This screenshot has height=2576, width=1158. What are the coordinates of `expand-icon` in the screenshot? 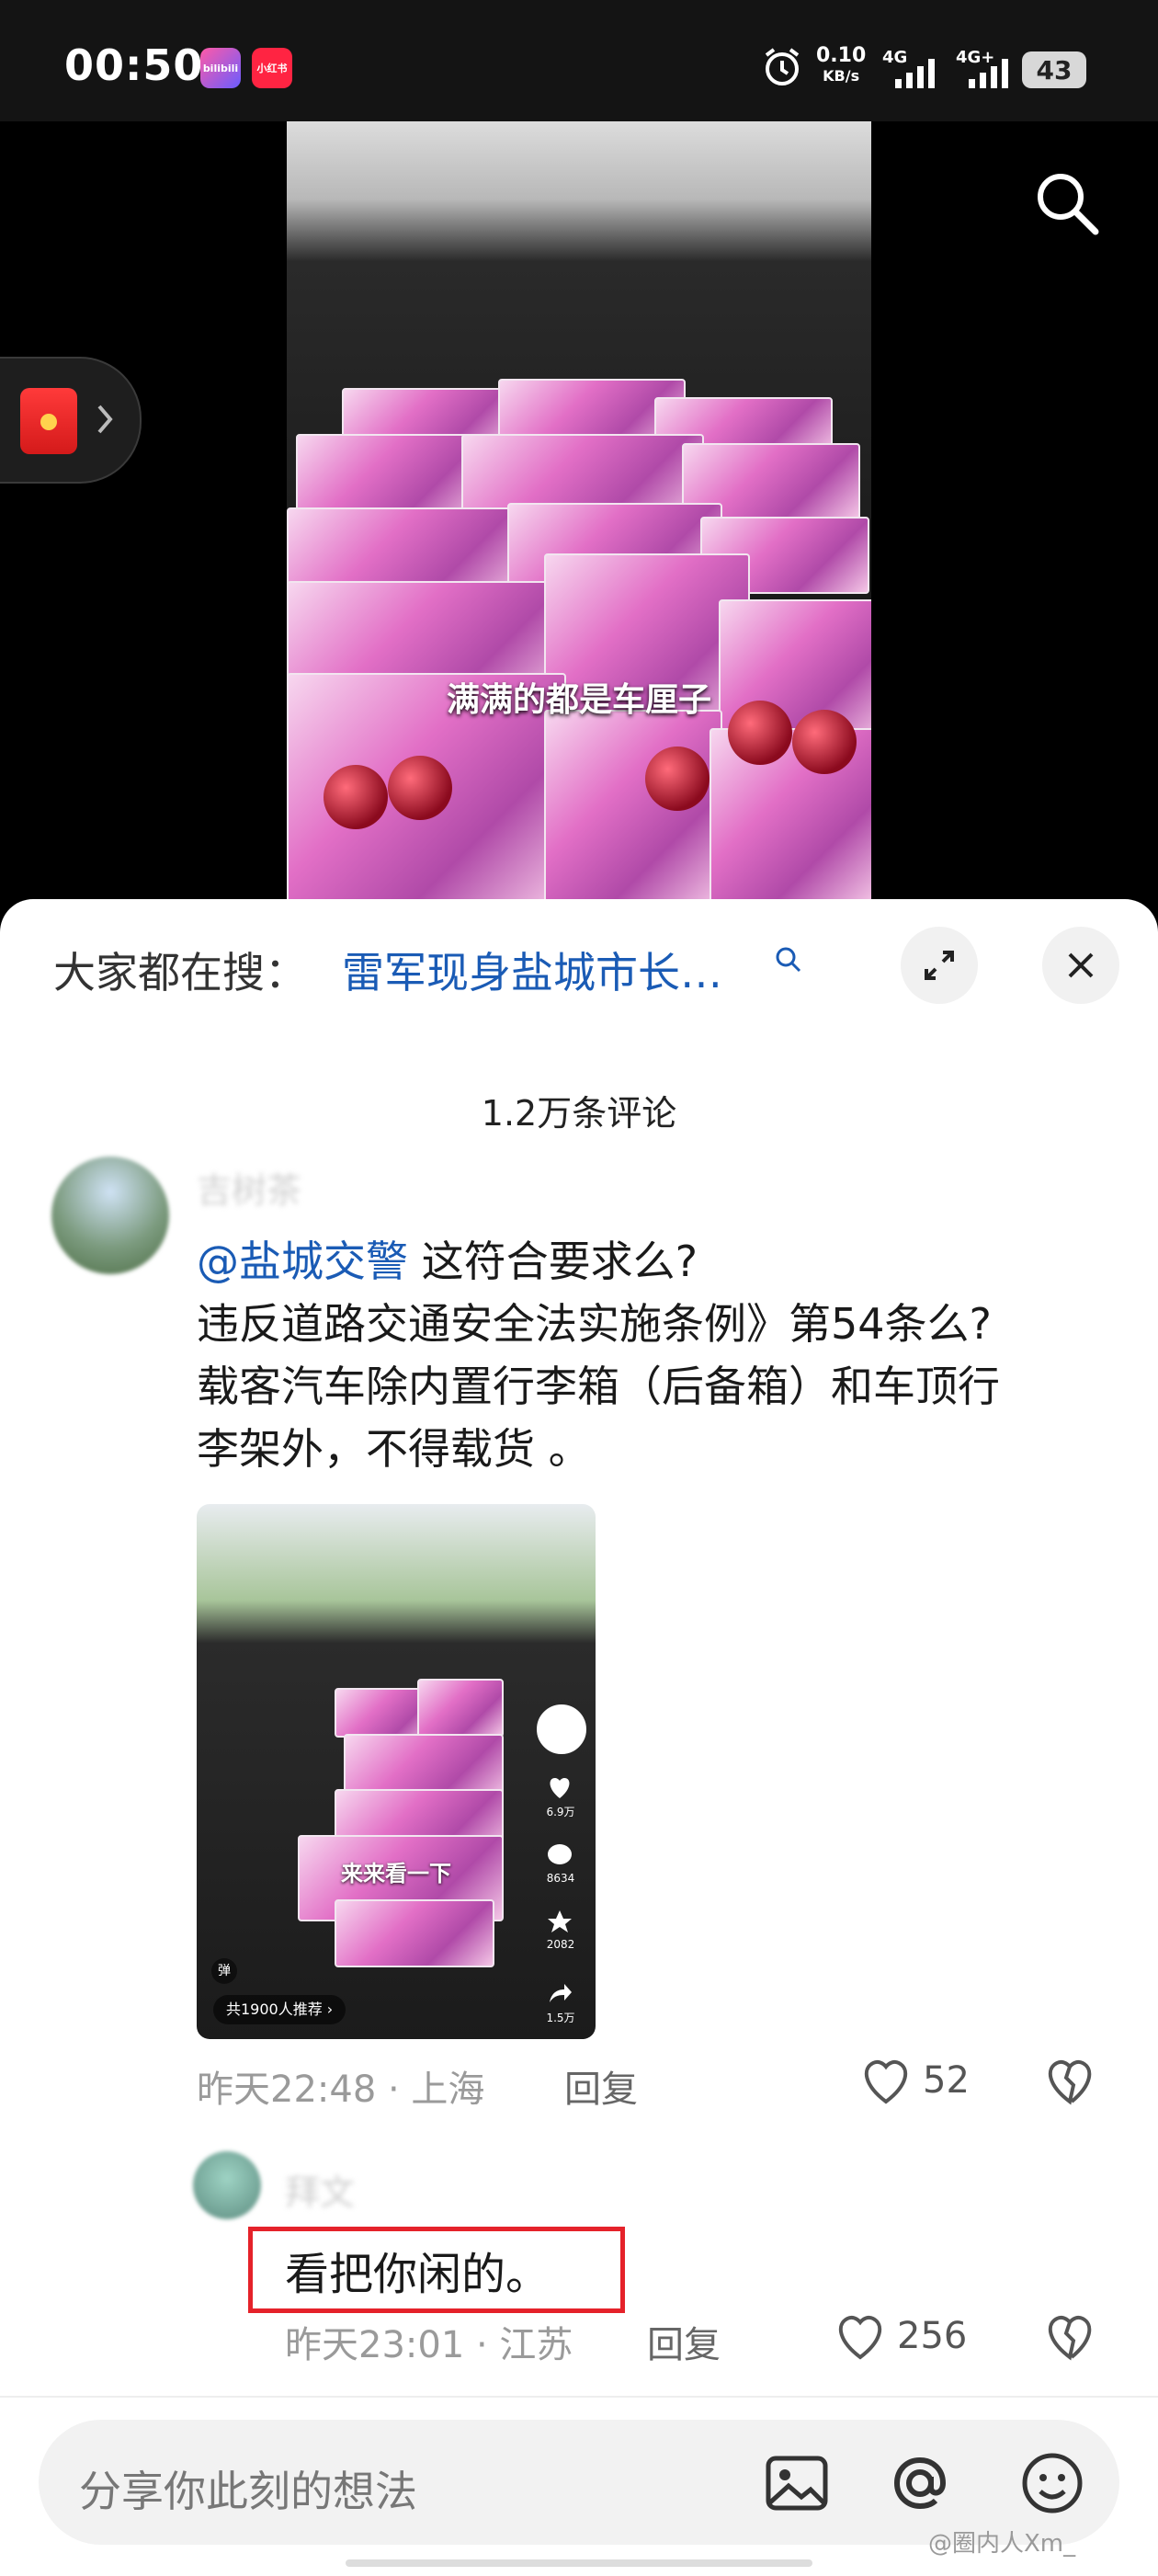 It's located at (939, 965).